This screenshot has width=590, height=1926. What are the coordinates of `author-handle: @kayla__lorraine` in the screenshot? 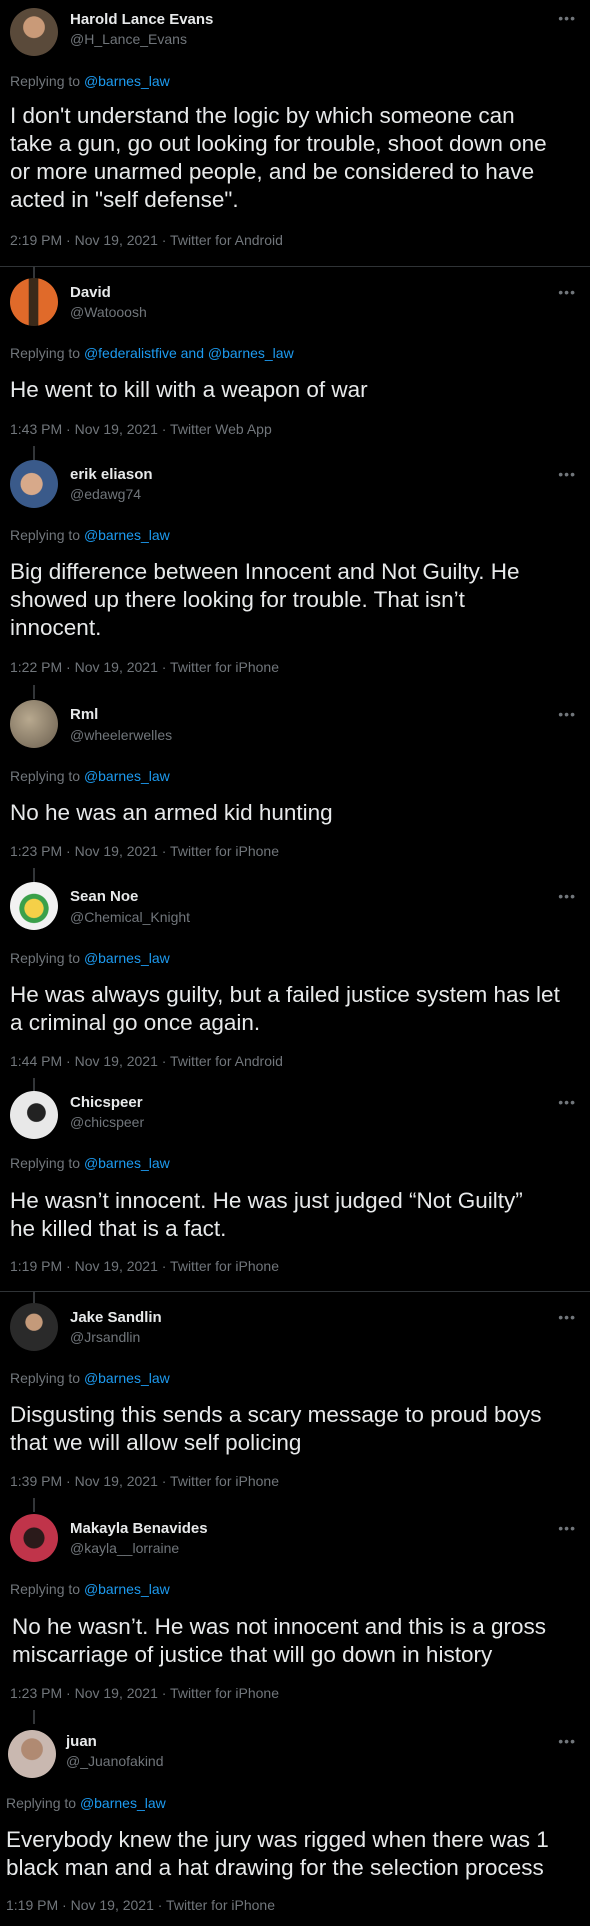 It's located at (124, 1548).